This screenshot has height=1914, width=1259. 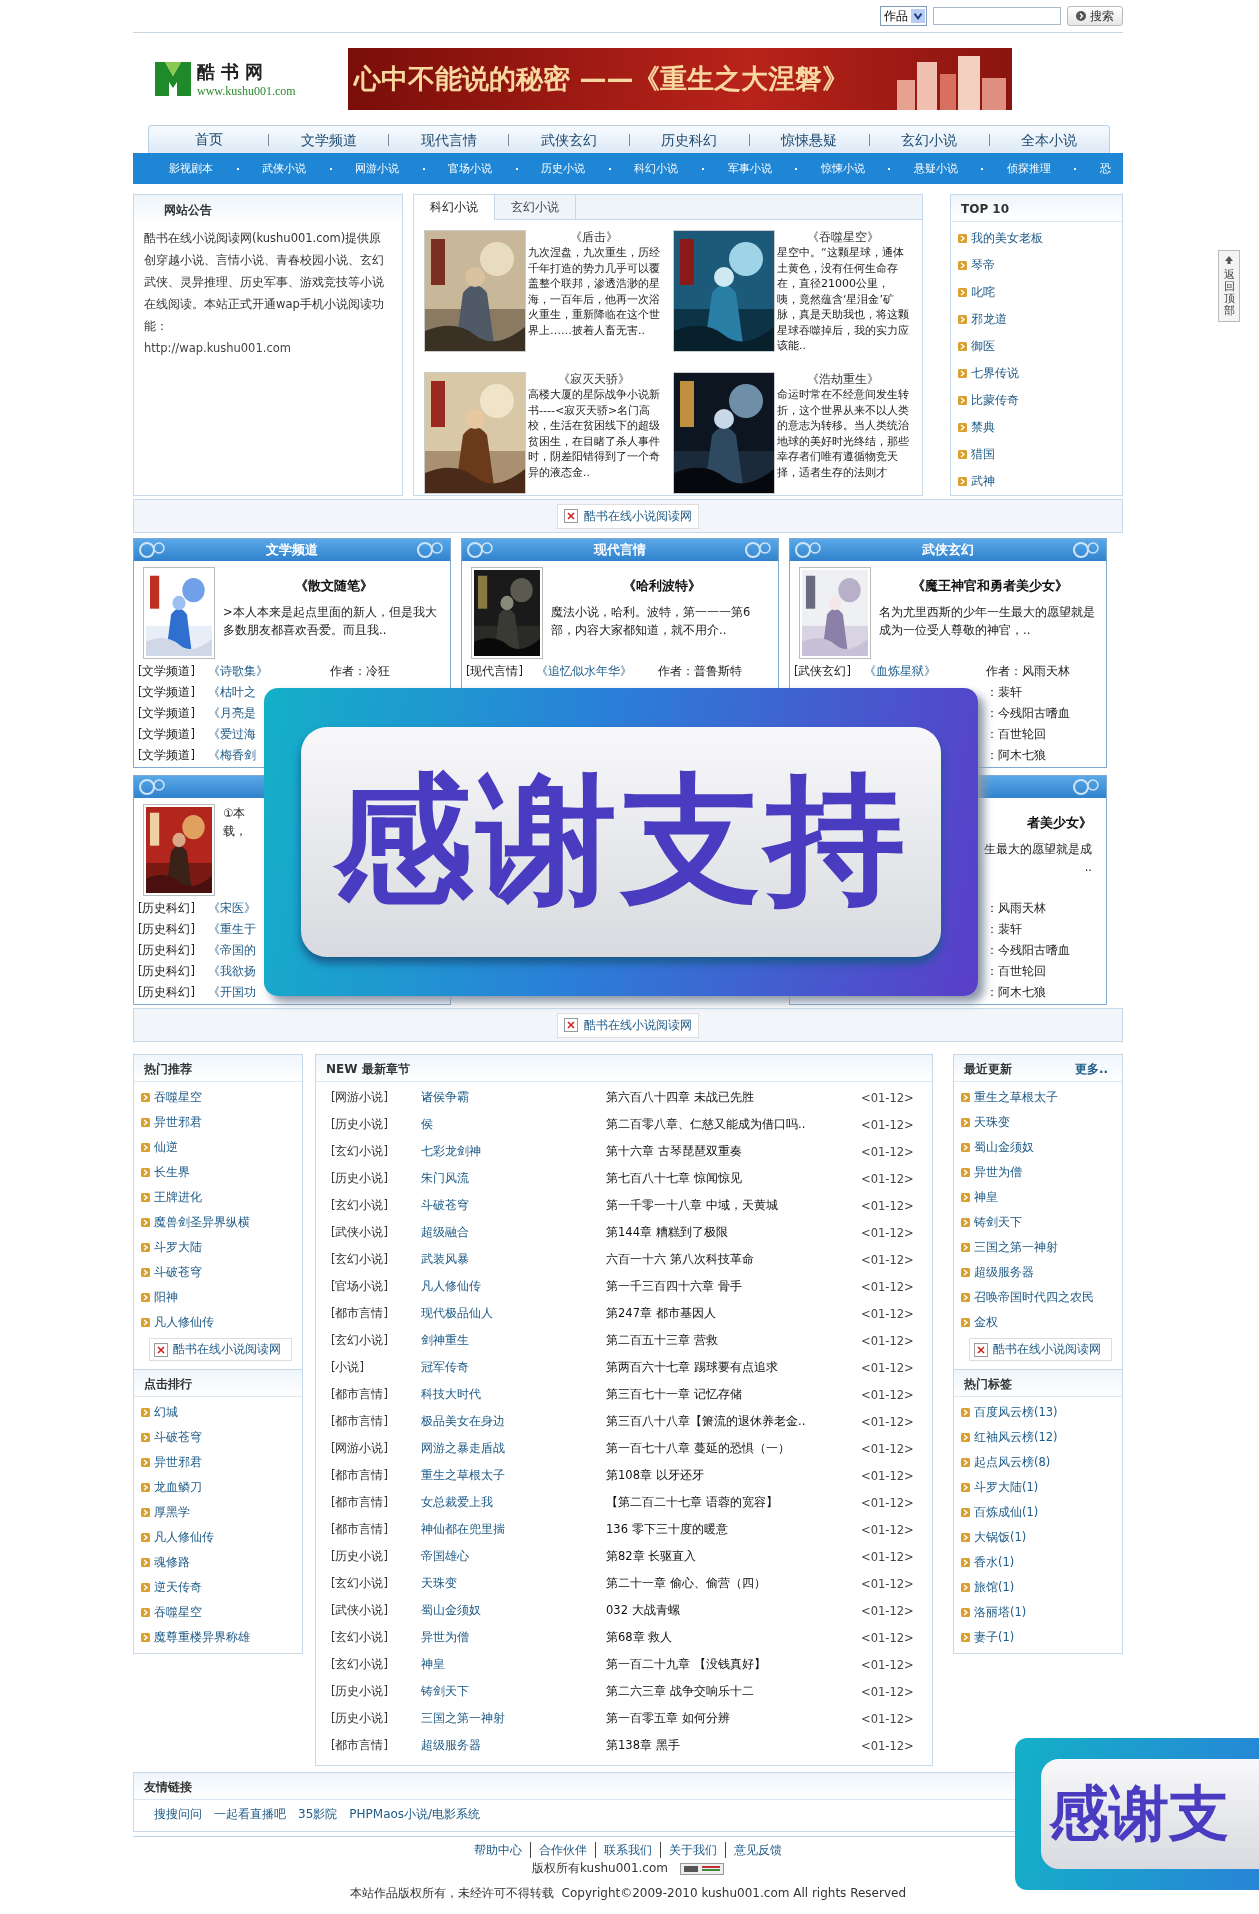 What do you see at coordinates (702, 1868) in the screenshot?
I see `counter-badge-icon` at bounding box center [702, 1868].